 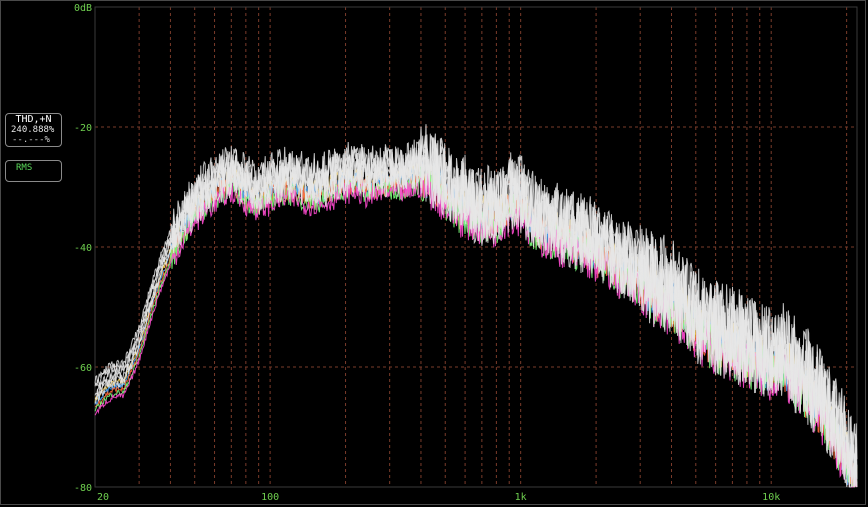 I want to click on thd-meter: THD,+N 240.888% --.---%, so click(x=33, y=130).